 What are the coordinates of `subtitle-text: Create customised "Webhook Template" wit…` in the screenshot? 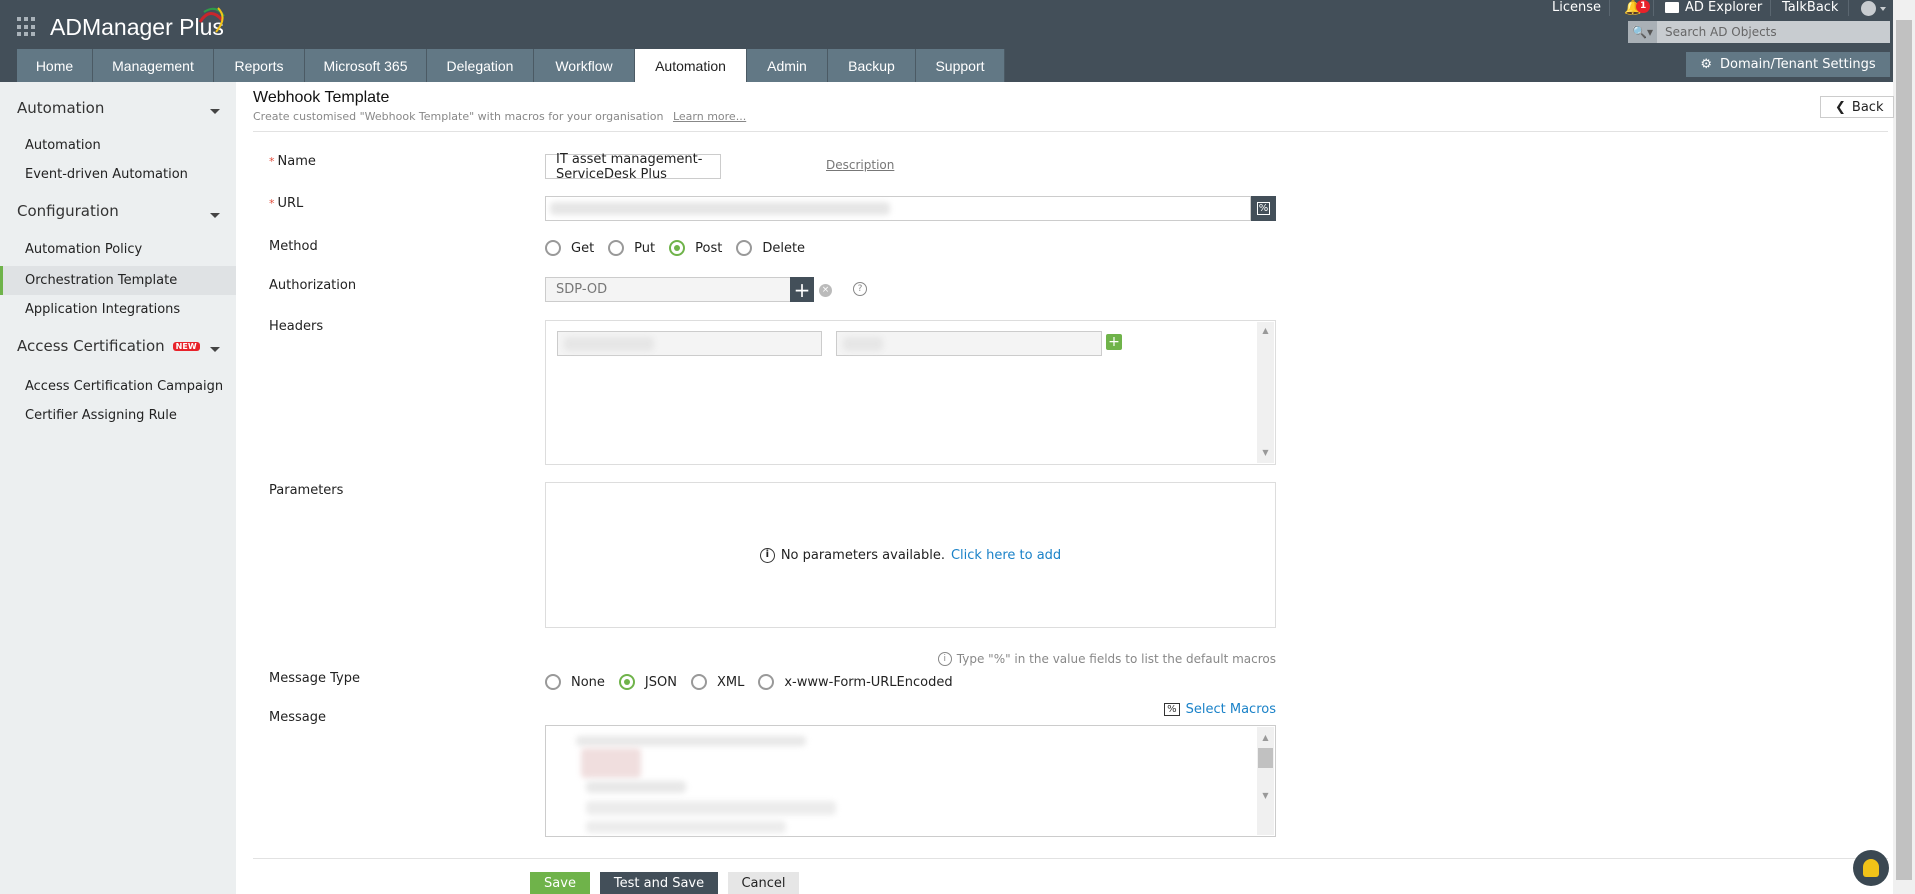 It's located at (458, 116).